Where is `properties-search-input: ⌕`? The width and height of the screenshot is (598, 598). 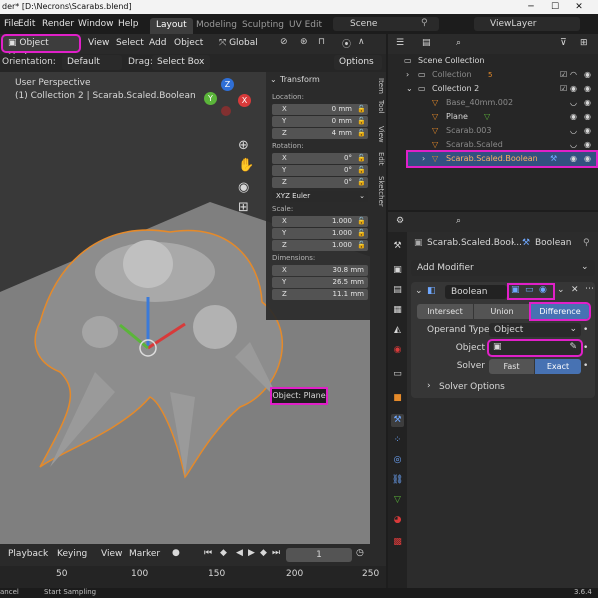
properties-search-input: ⌕ is located at coordinates (502, 222).